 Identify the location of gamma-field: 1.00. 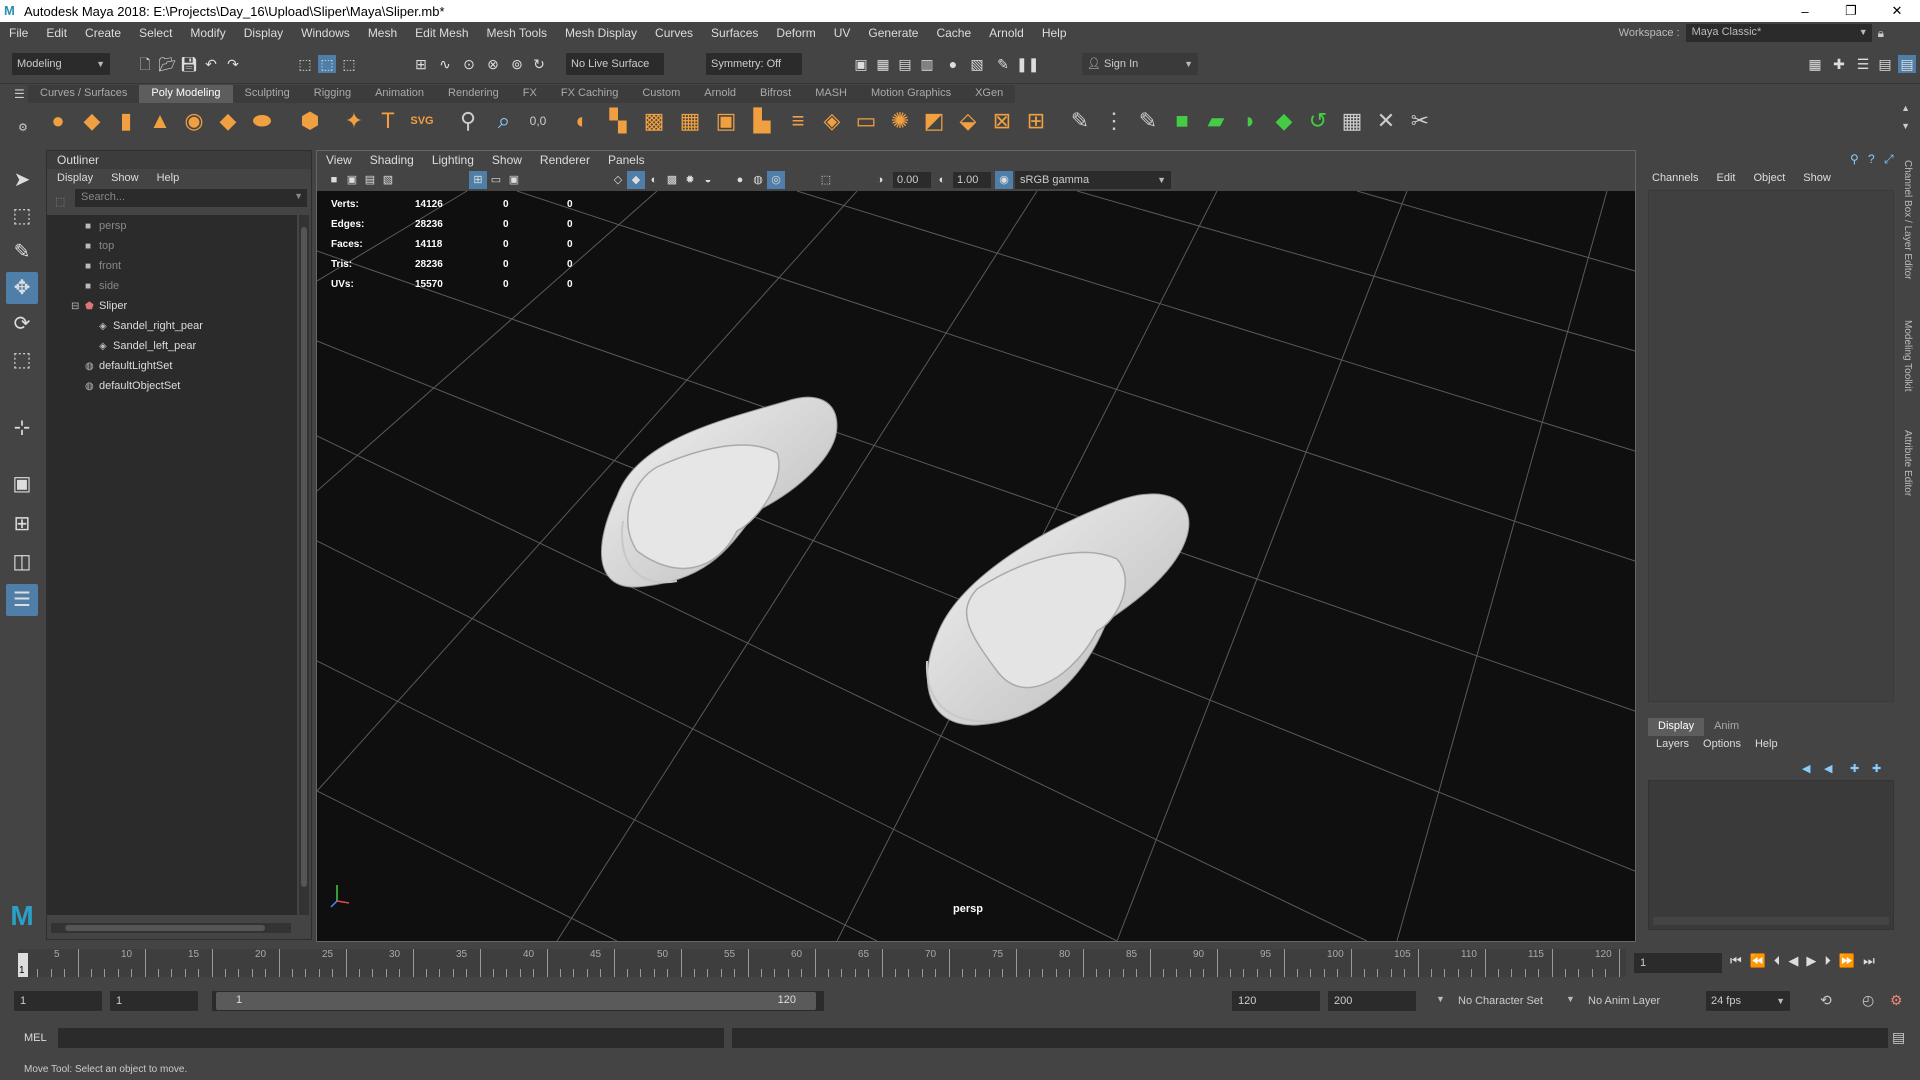
(972, 180).